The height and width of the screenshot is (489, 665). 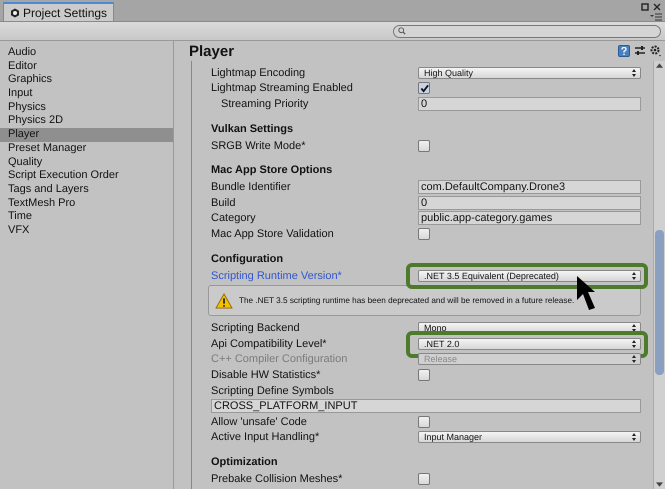 What do you see at coordinates (252, 129) in the screenshot?
I see `section-heading: Vulkan Settings` at bounding box center [252, 129].